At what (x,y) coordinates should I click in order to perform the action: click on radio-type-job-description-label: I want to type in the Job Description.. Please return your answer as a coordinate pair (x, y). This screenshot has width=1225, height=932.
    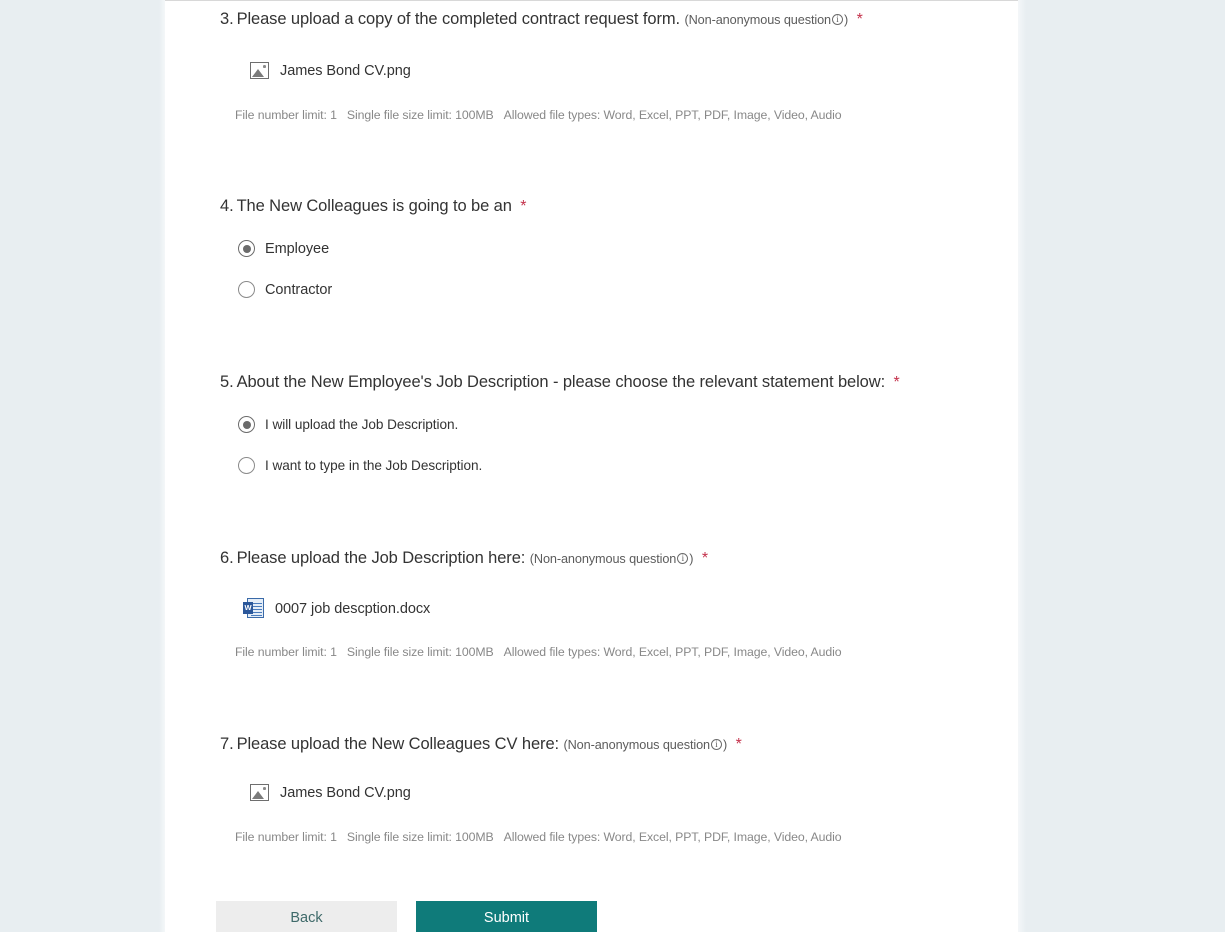
    Looking at the image, I should click on (373, 465).